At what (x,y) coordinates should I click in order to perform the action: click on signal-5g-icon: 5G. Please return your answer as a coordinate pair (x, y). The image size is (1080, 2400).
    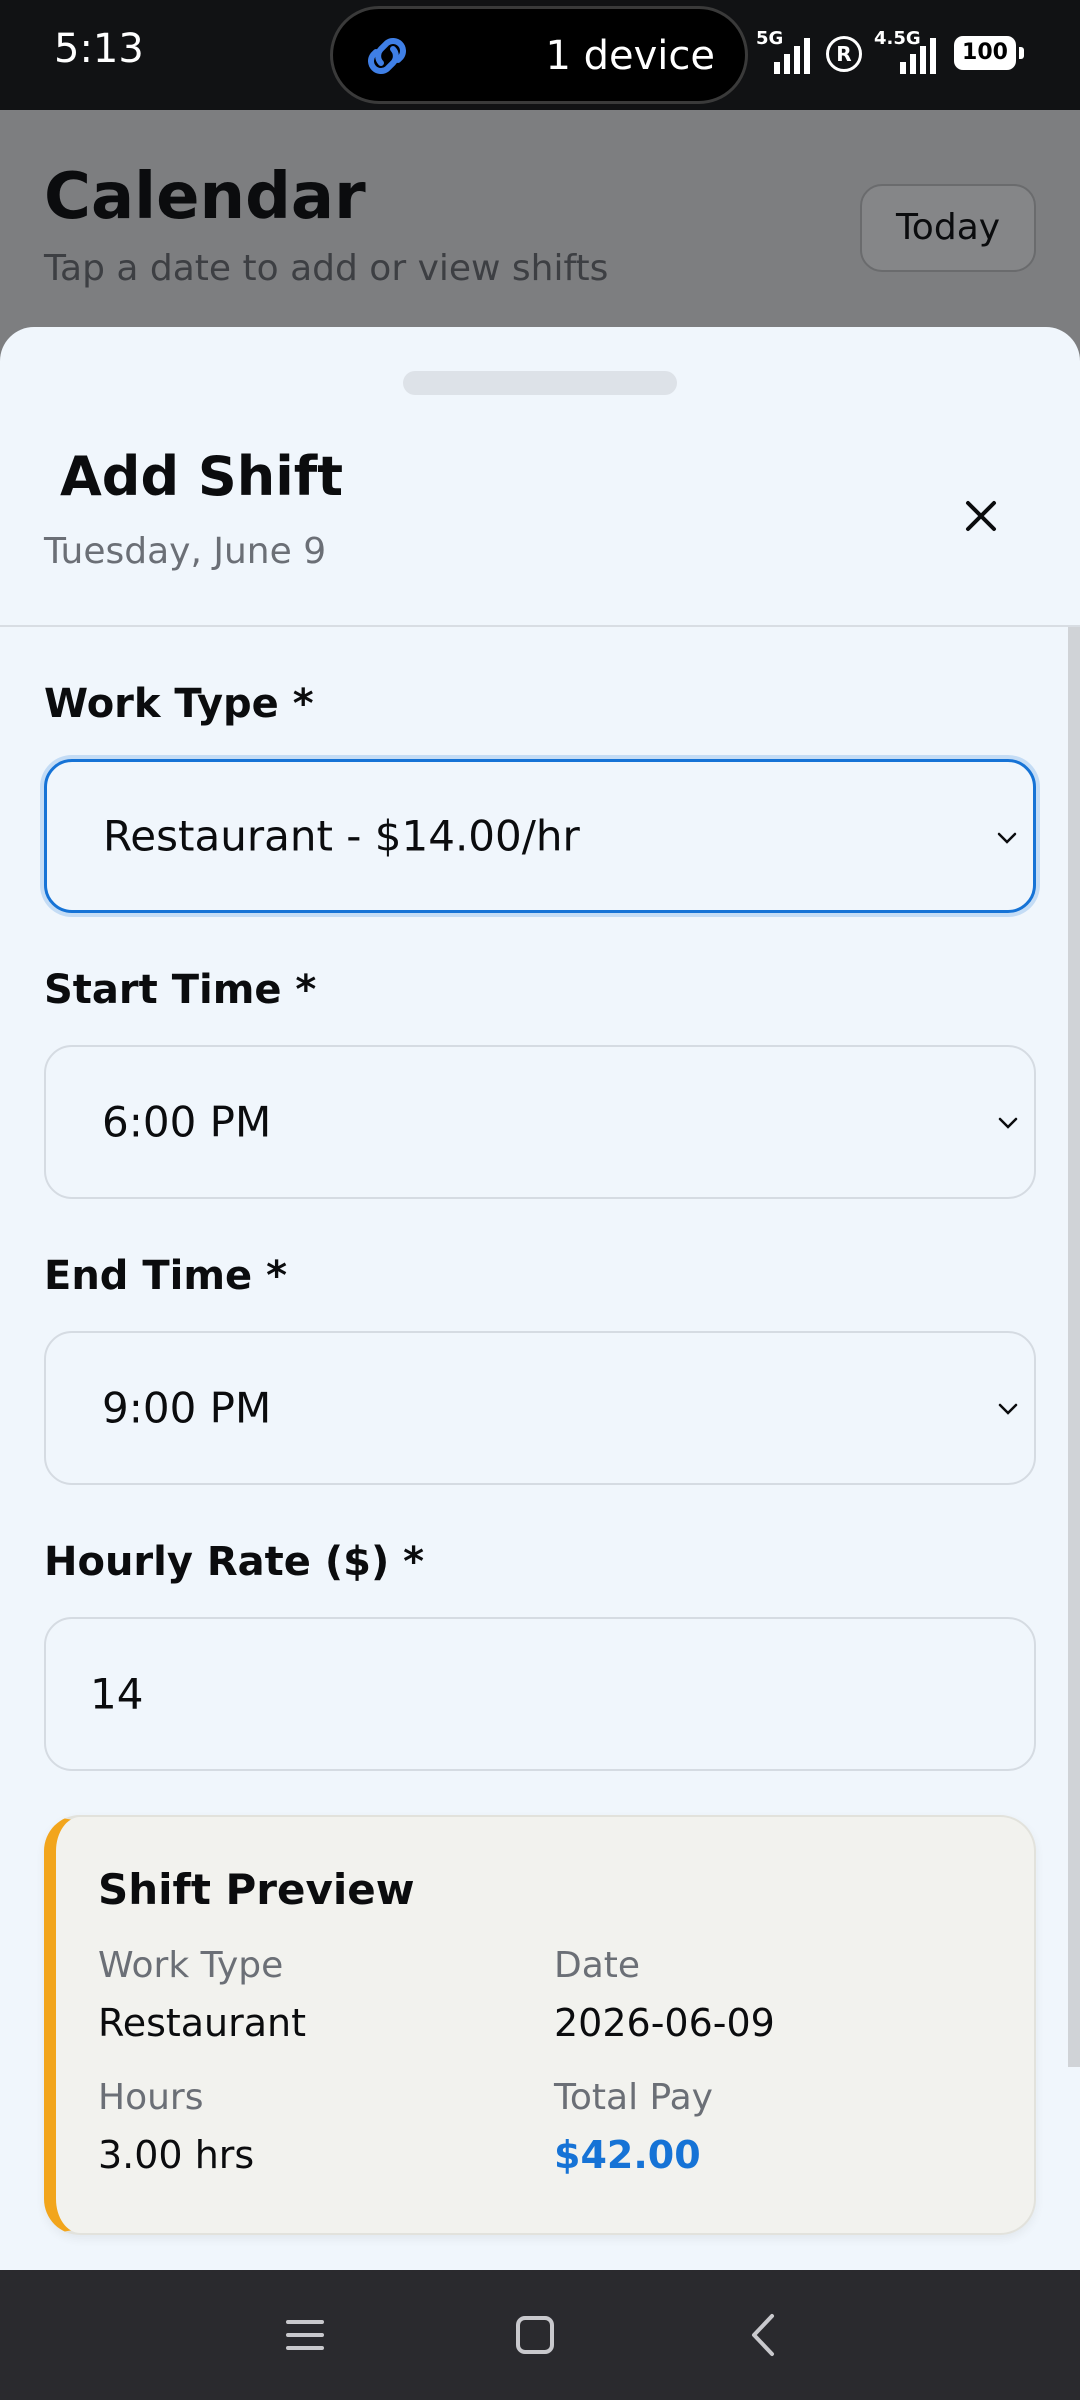
    Looking at the image, I should click on (787, 51).